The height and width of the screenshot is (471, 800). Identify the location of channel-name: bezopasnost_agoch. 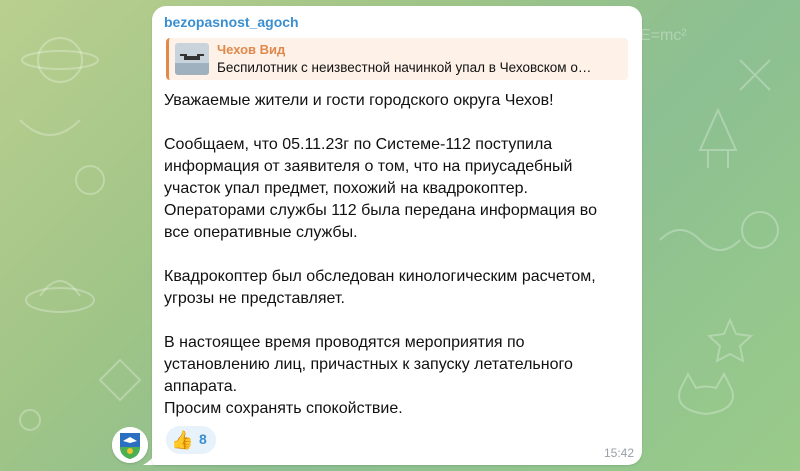
(231, 22).